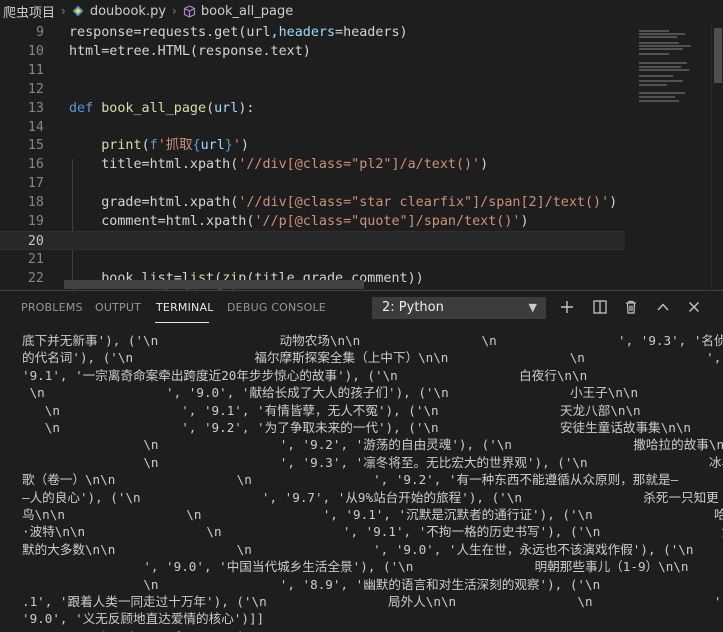  Describe the element at coordinates (190, 51) in the screenshot. I see `code-text: html=etree.HTML(response.text)` at that location.